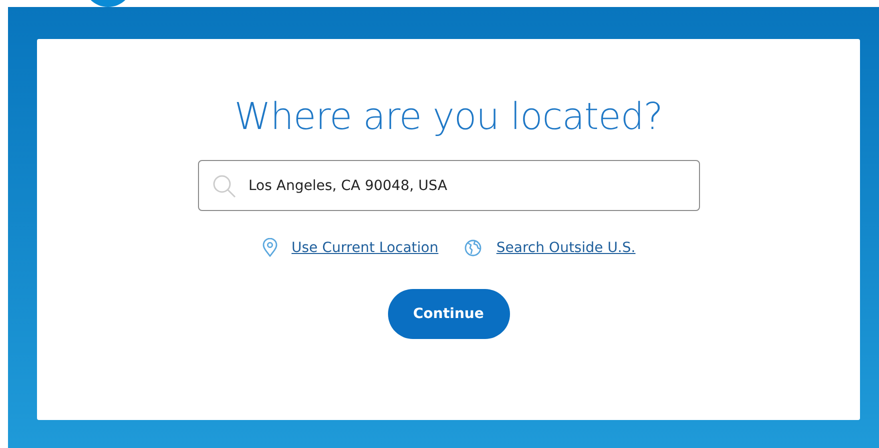 The image size is (879, 448). What do you see at coordinates (449, 314) in the screenshot?
I see `continue-button: Continue` at bounding box center [449, 314].